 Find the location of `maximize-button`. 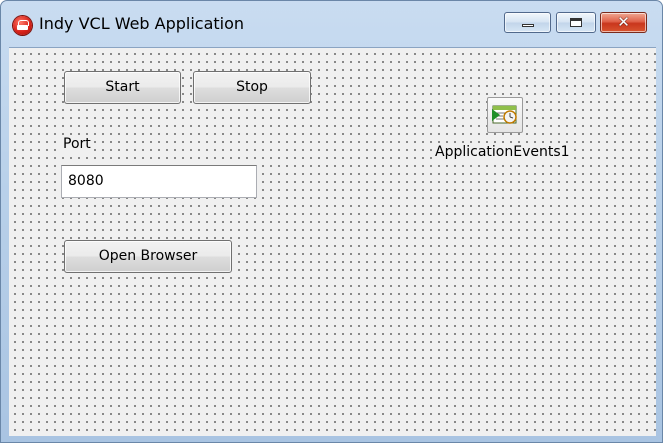

maximize-button is located at coordinates (576, 22).